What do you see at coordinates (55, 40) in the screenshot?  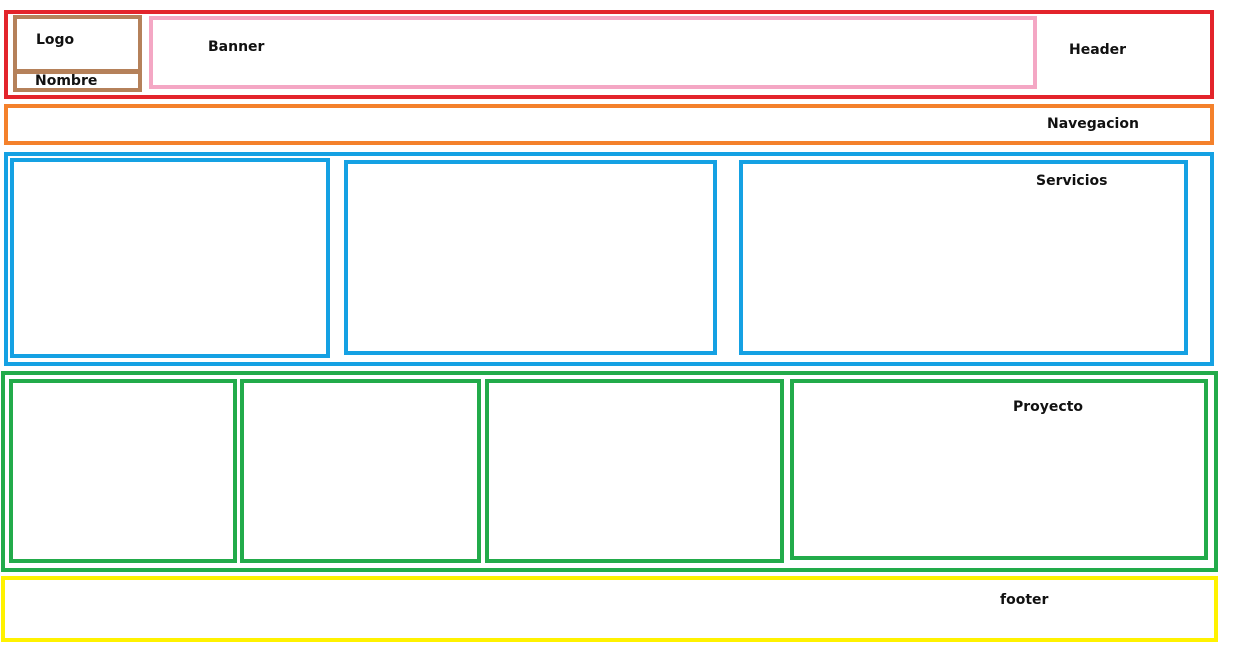 I see `logo-label: Logo` at bounding box center [55, 40].